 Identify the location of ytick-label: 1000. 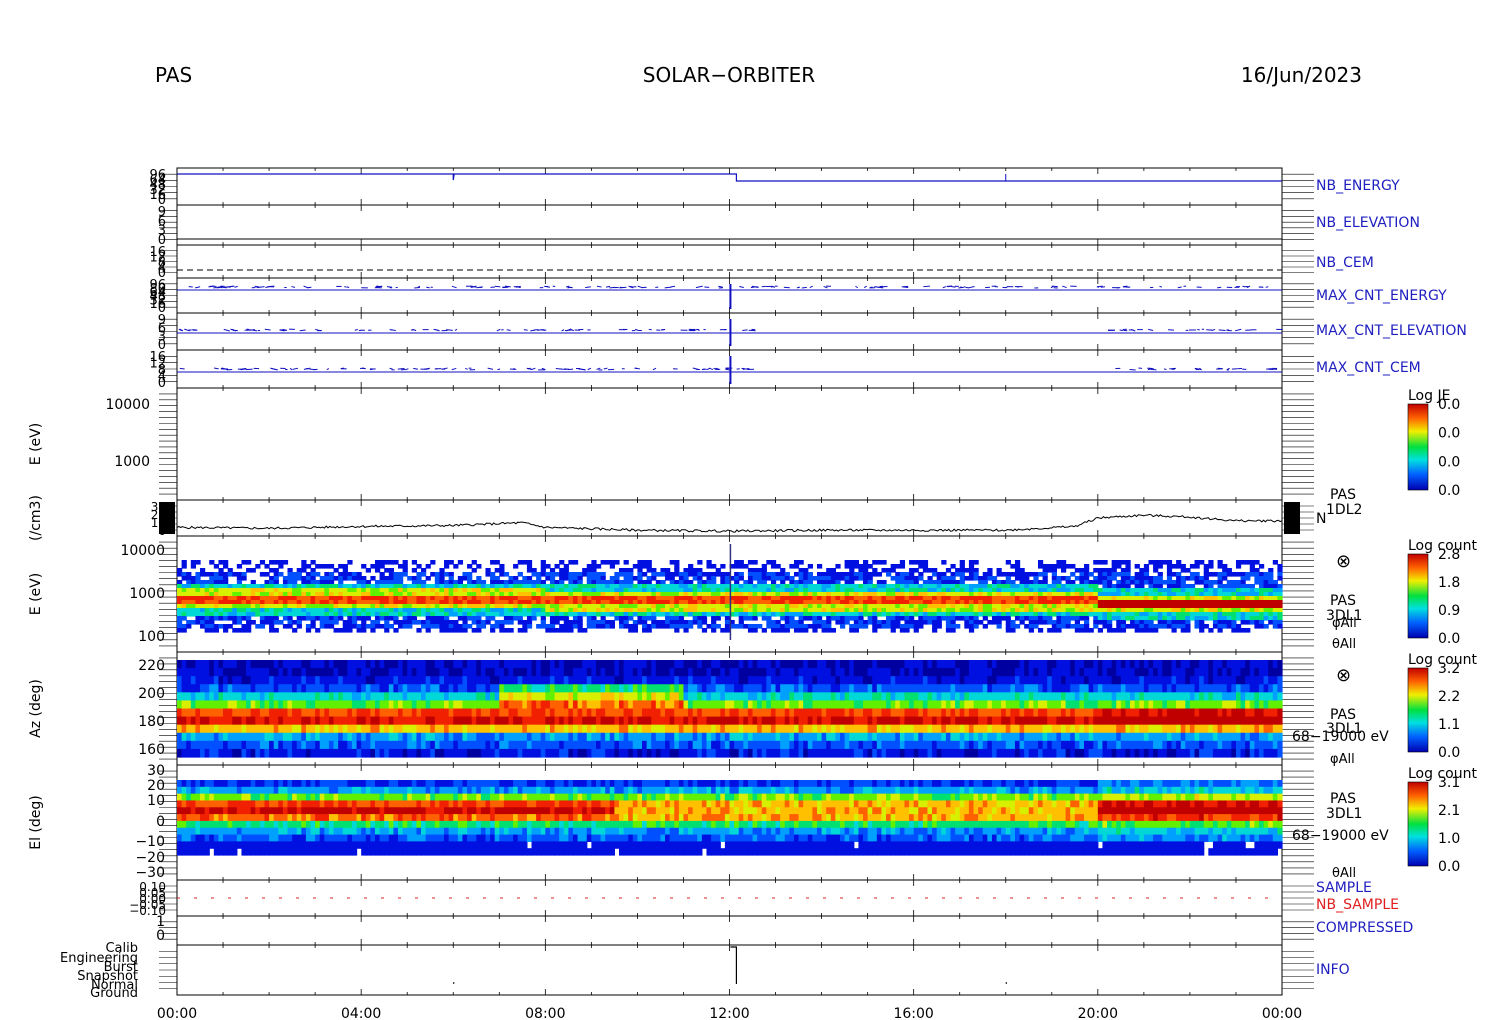
(132, 462).